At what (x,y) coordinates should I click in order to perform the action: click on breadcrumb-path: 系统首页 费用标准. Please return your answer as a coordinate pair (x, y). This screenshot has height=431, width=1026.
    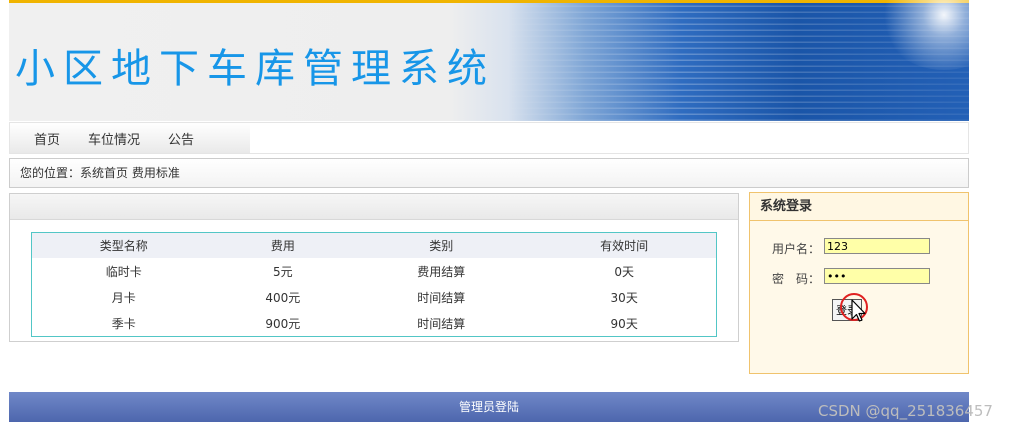
    Looking at the image, I should click on (130, 173).